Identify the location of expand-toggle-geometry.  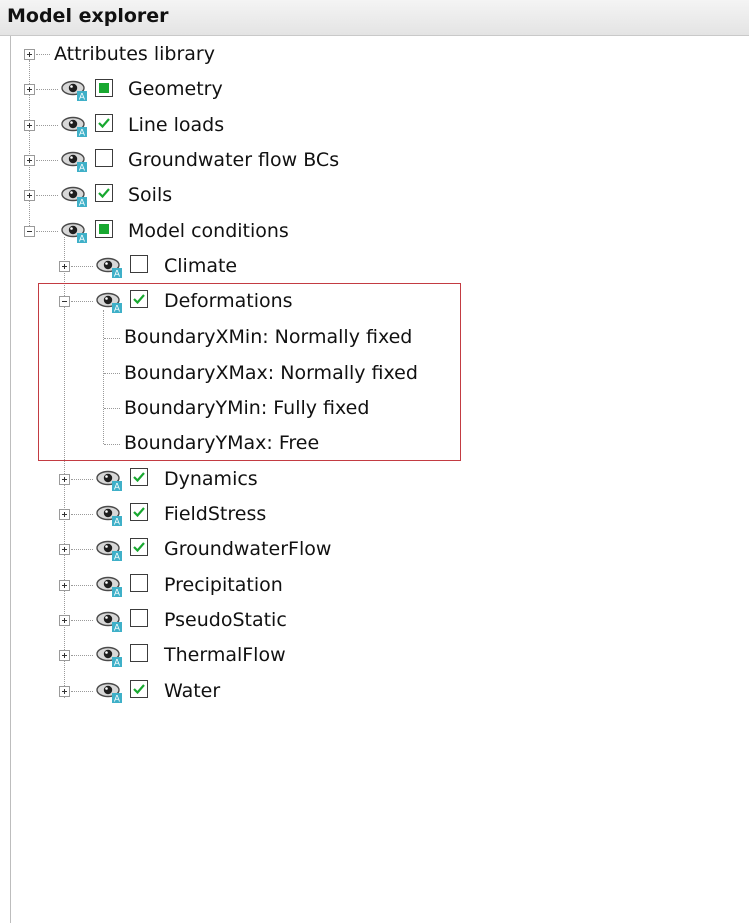
(29, 89).